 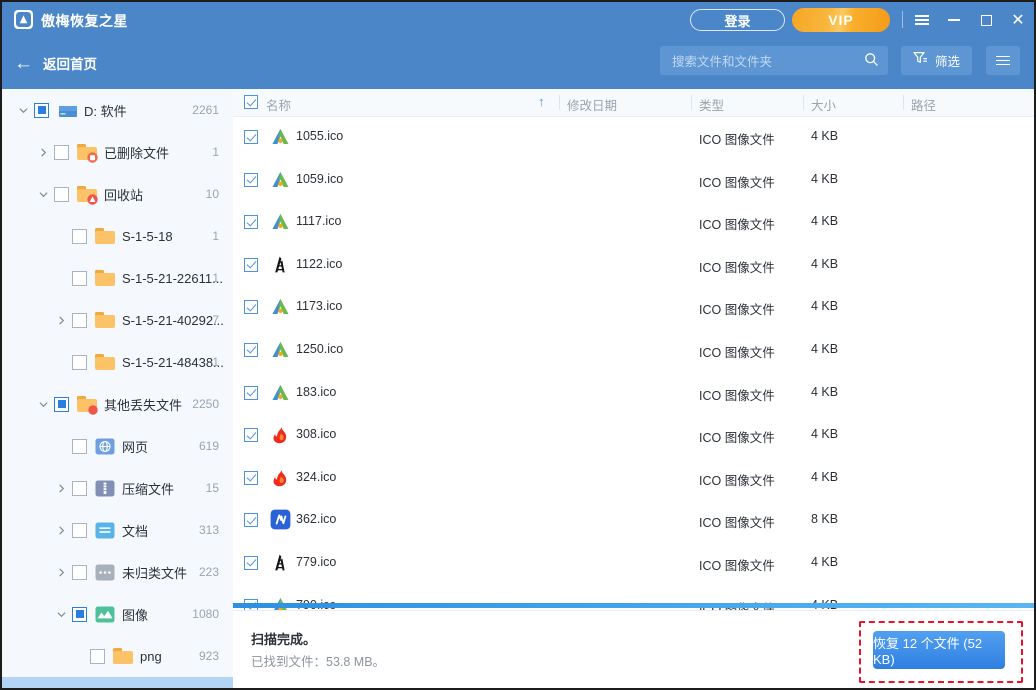 What do you see at coordinates (87, 405) in the screenshot?
I see `lost-files-folder-icon` at bounding box center [87, 405].